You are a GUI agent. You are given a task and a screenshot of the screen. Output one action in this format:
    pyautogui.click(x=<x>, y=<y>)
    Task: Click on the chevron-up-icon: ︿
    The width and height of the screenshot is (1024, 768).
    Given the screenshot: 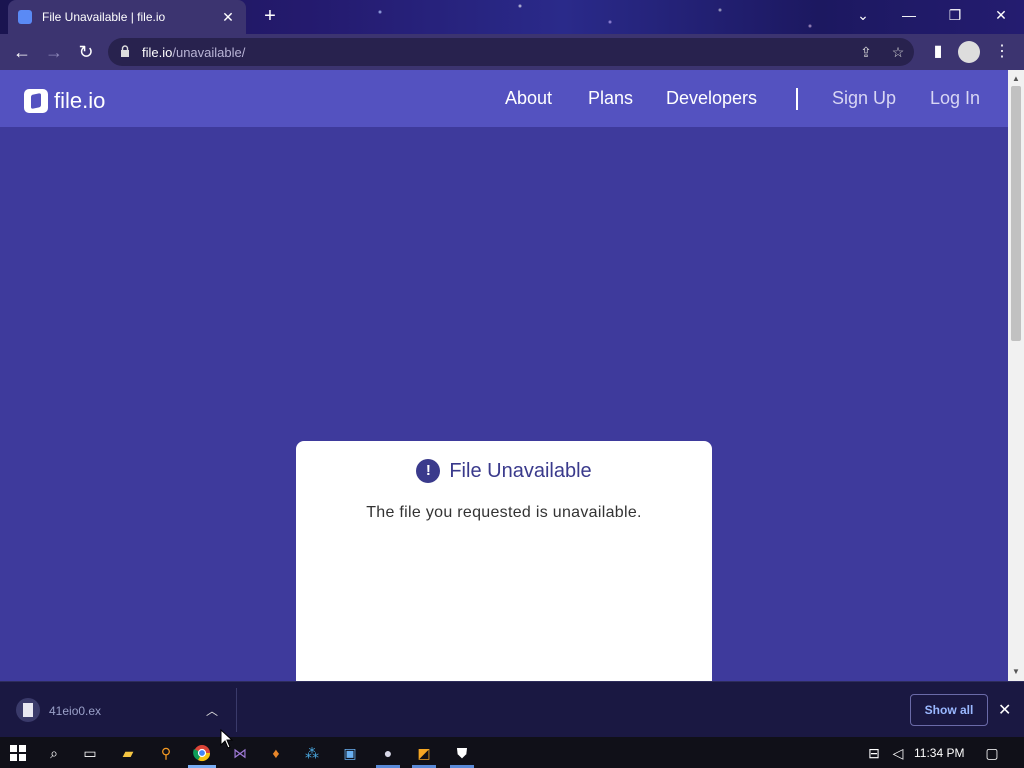 What is the action you would take?
    pyautogui.click(x=212, y=710)
    